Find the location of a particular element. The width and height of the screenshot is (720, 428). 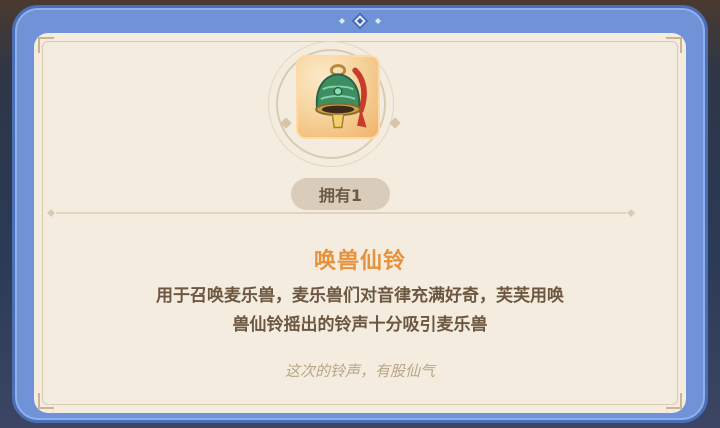

bell-icon is located at coordinates (341, 96).